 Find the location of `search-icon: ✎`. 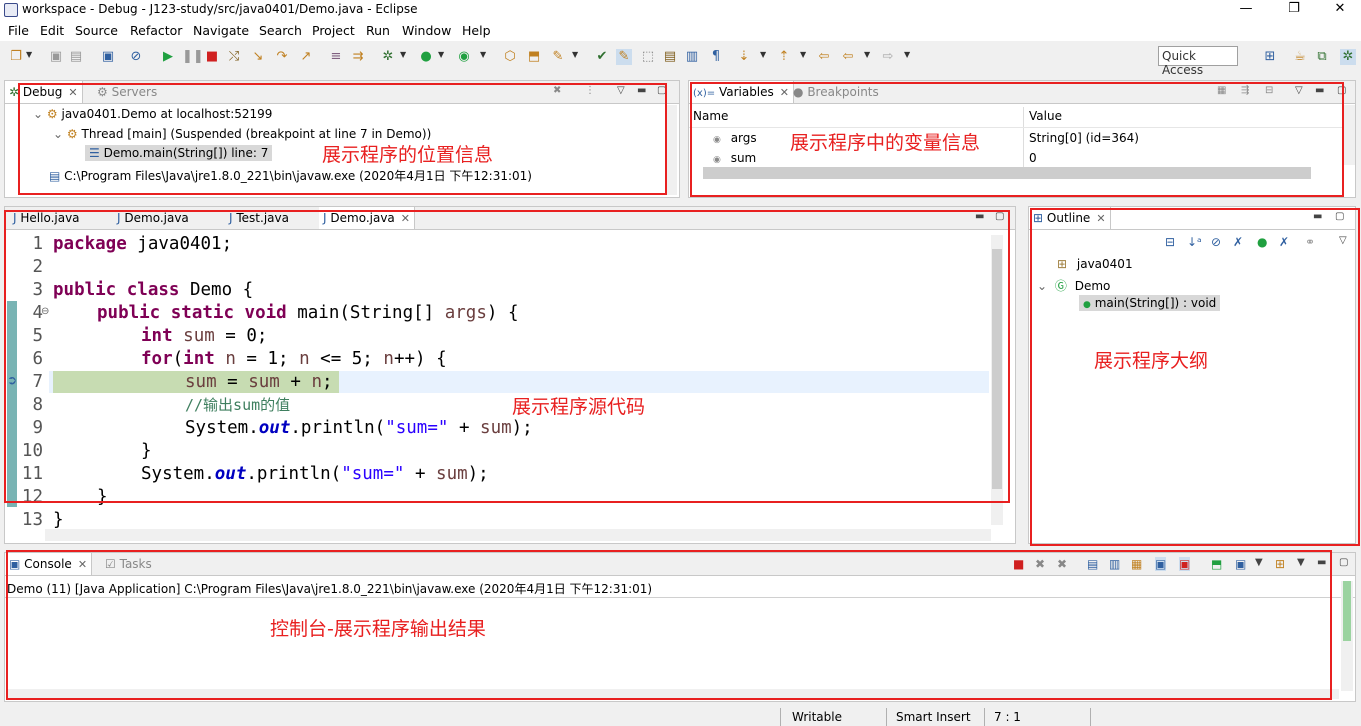

search-icon: ✎ is located at coordinates (558, 57).